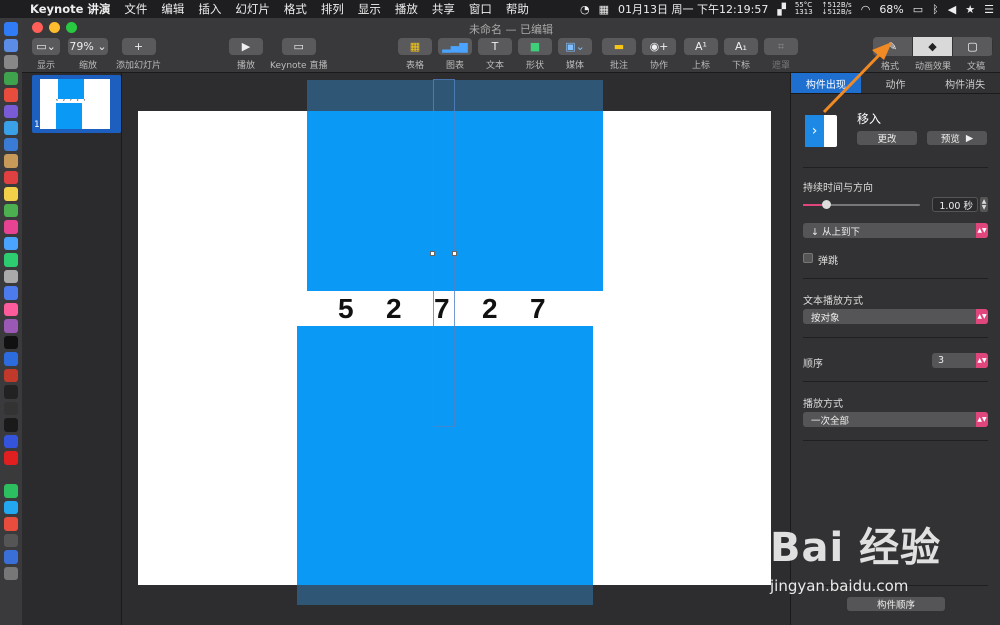 The height and width of the screenshot is (625, 1000). Describe the element at coordinates (891, 9) in the screenshot. I see `battery-percent: 68%` at that location.